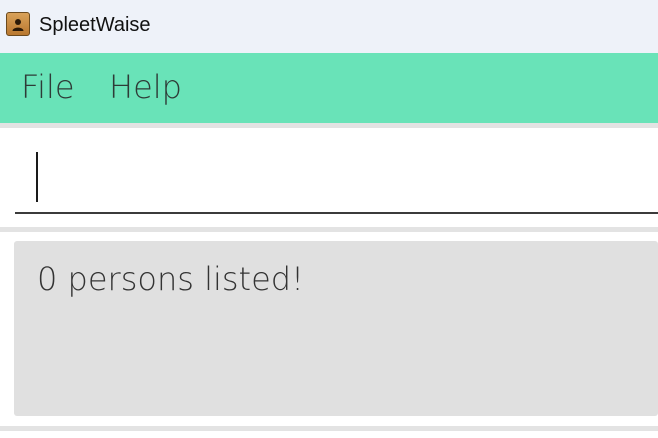 Image resolution: width=658 pixels, height=438 pixels. What do you see at coordinates (145, 87) in the screenshot?
I see `menu-help: Help` at bounding box center [145, 87].